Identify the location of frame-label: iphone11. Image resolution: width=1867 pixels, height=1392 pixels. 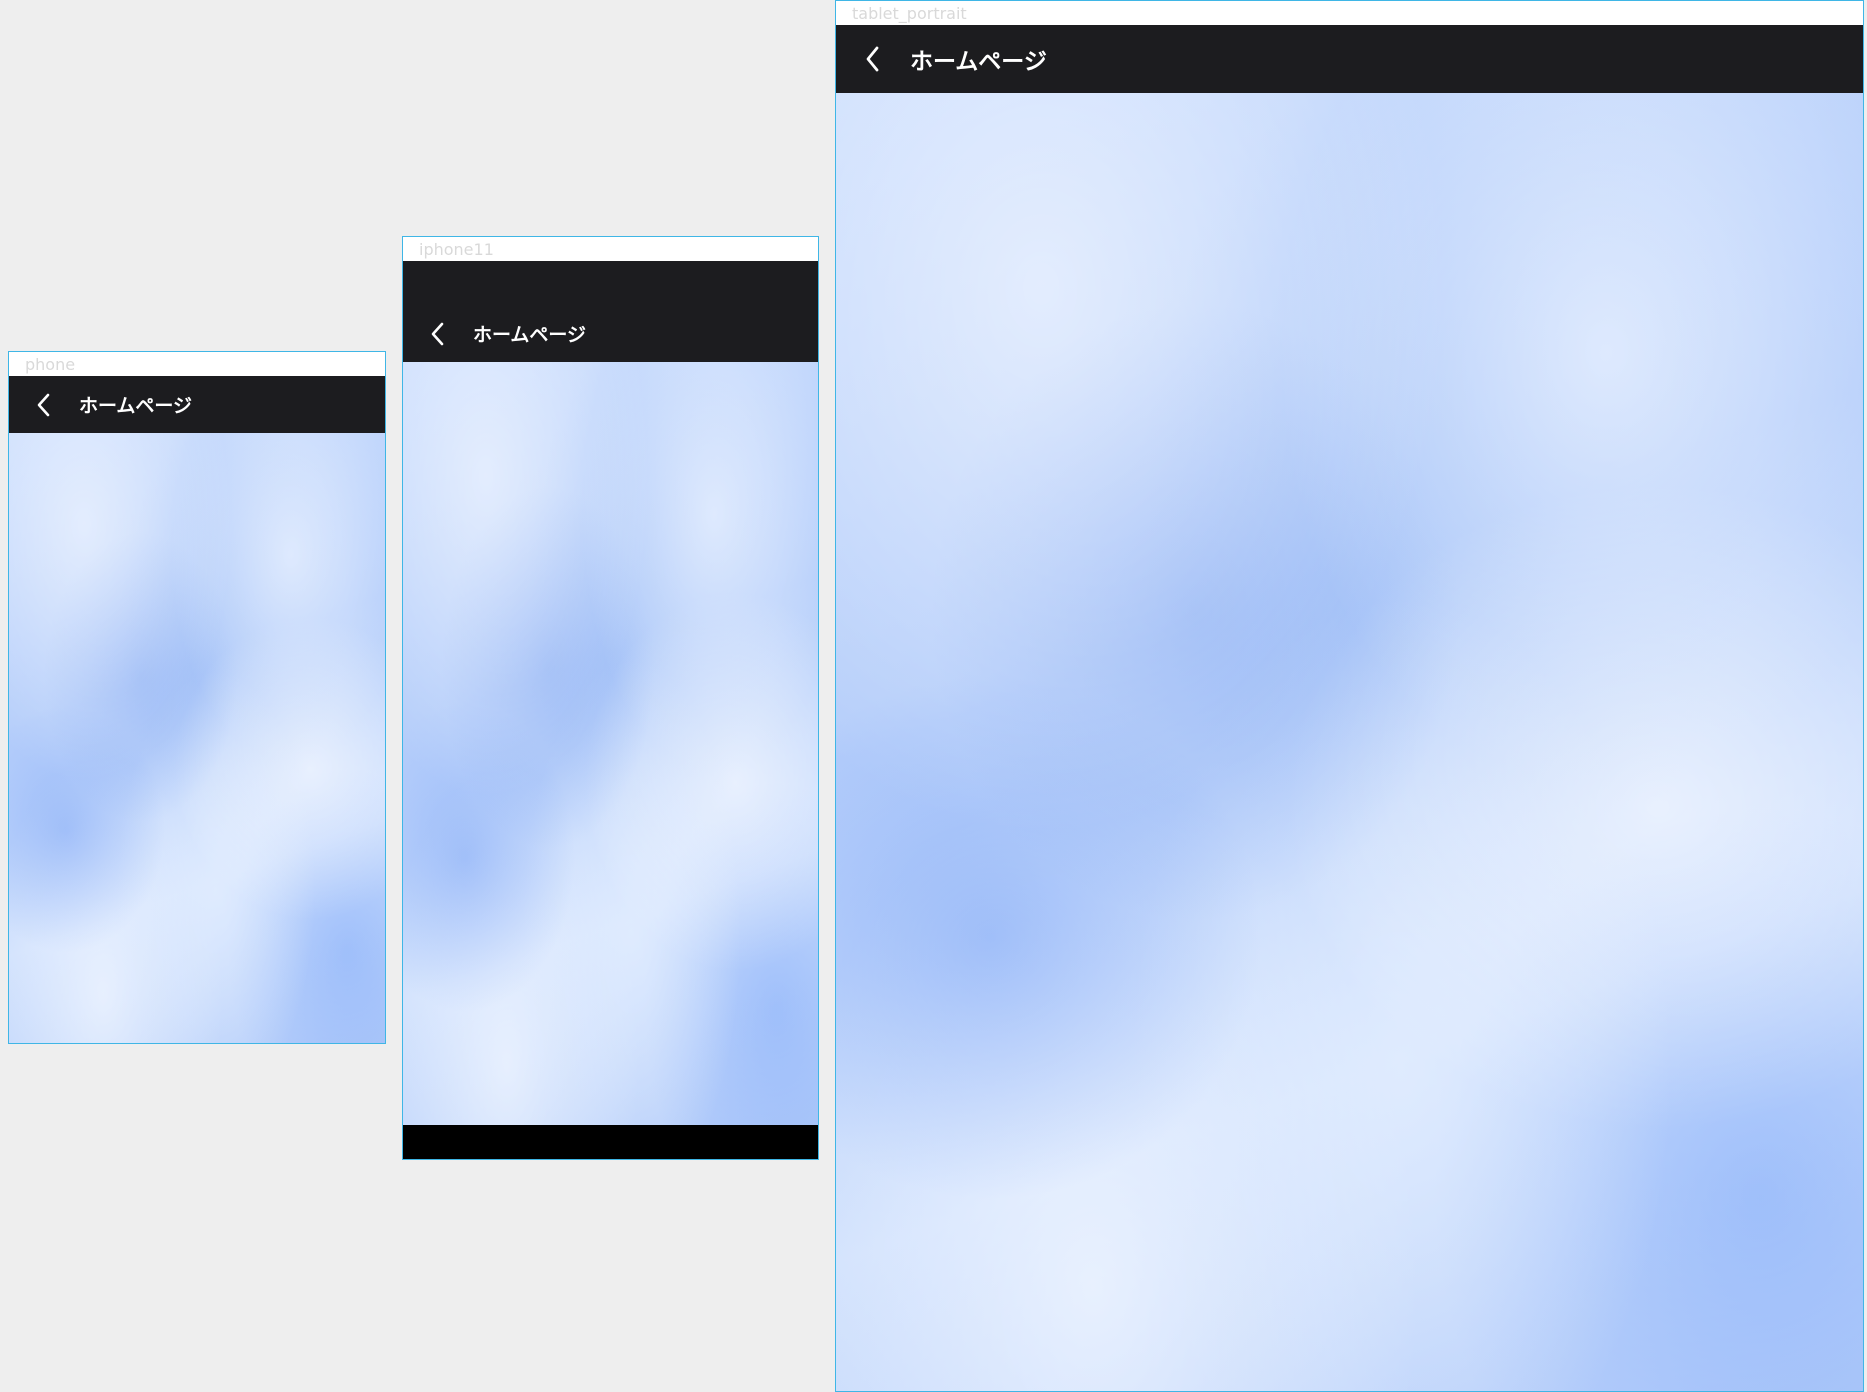
(456, 249).